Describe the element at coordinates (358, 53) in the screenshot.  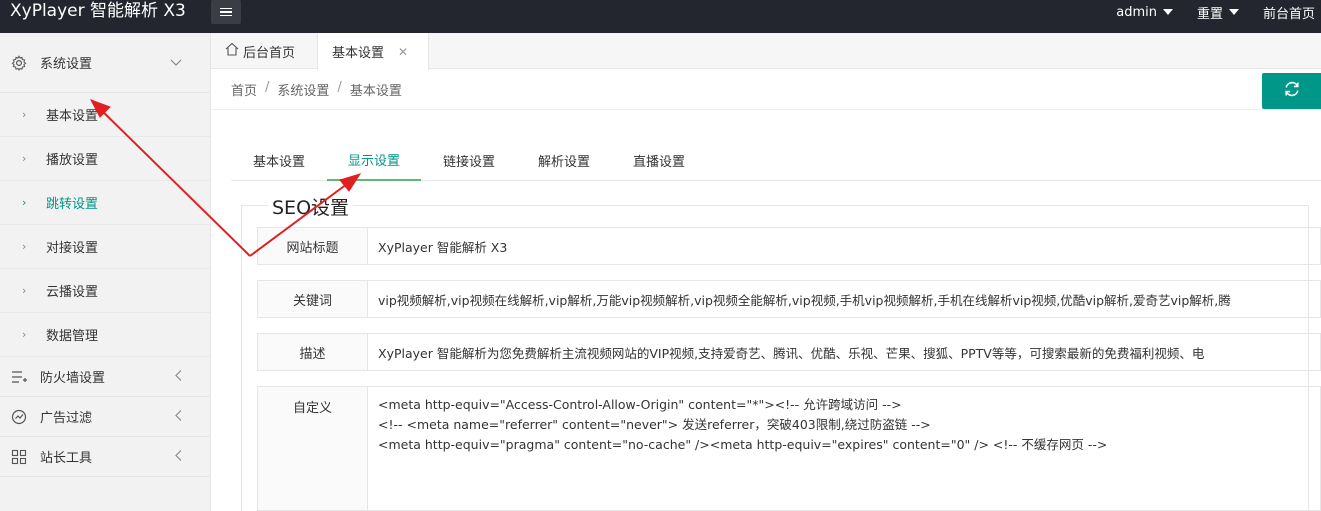
I see `tab-label: 基本设置` at that location.